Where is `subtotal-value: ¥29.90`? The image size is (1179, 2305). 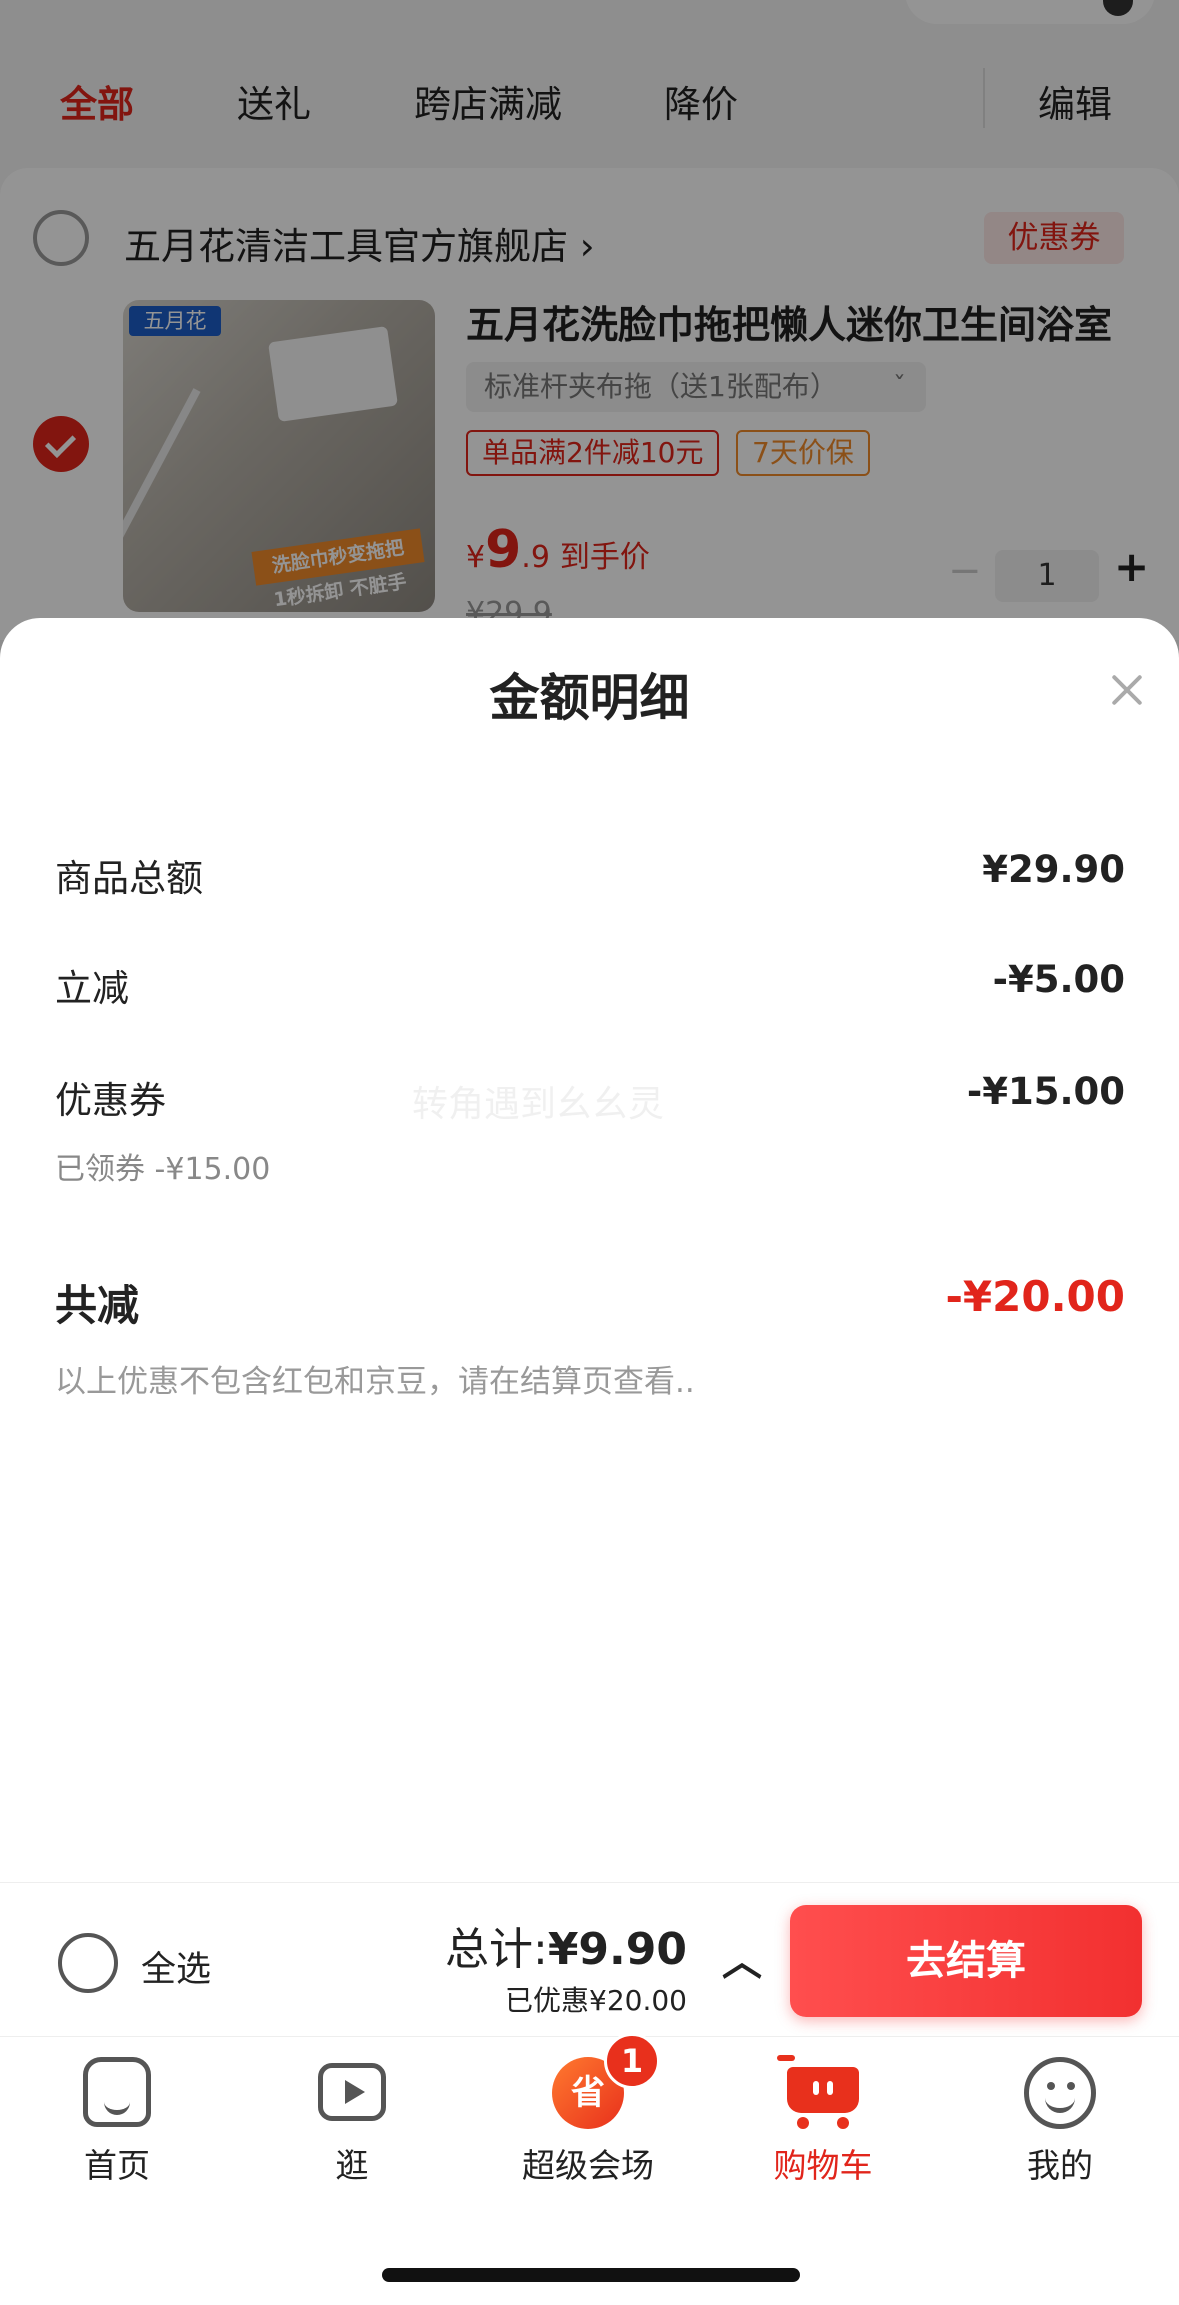 subtotal-value: ¥29.90 is located at coordinates (1053, 869).